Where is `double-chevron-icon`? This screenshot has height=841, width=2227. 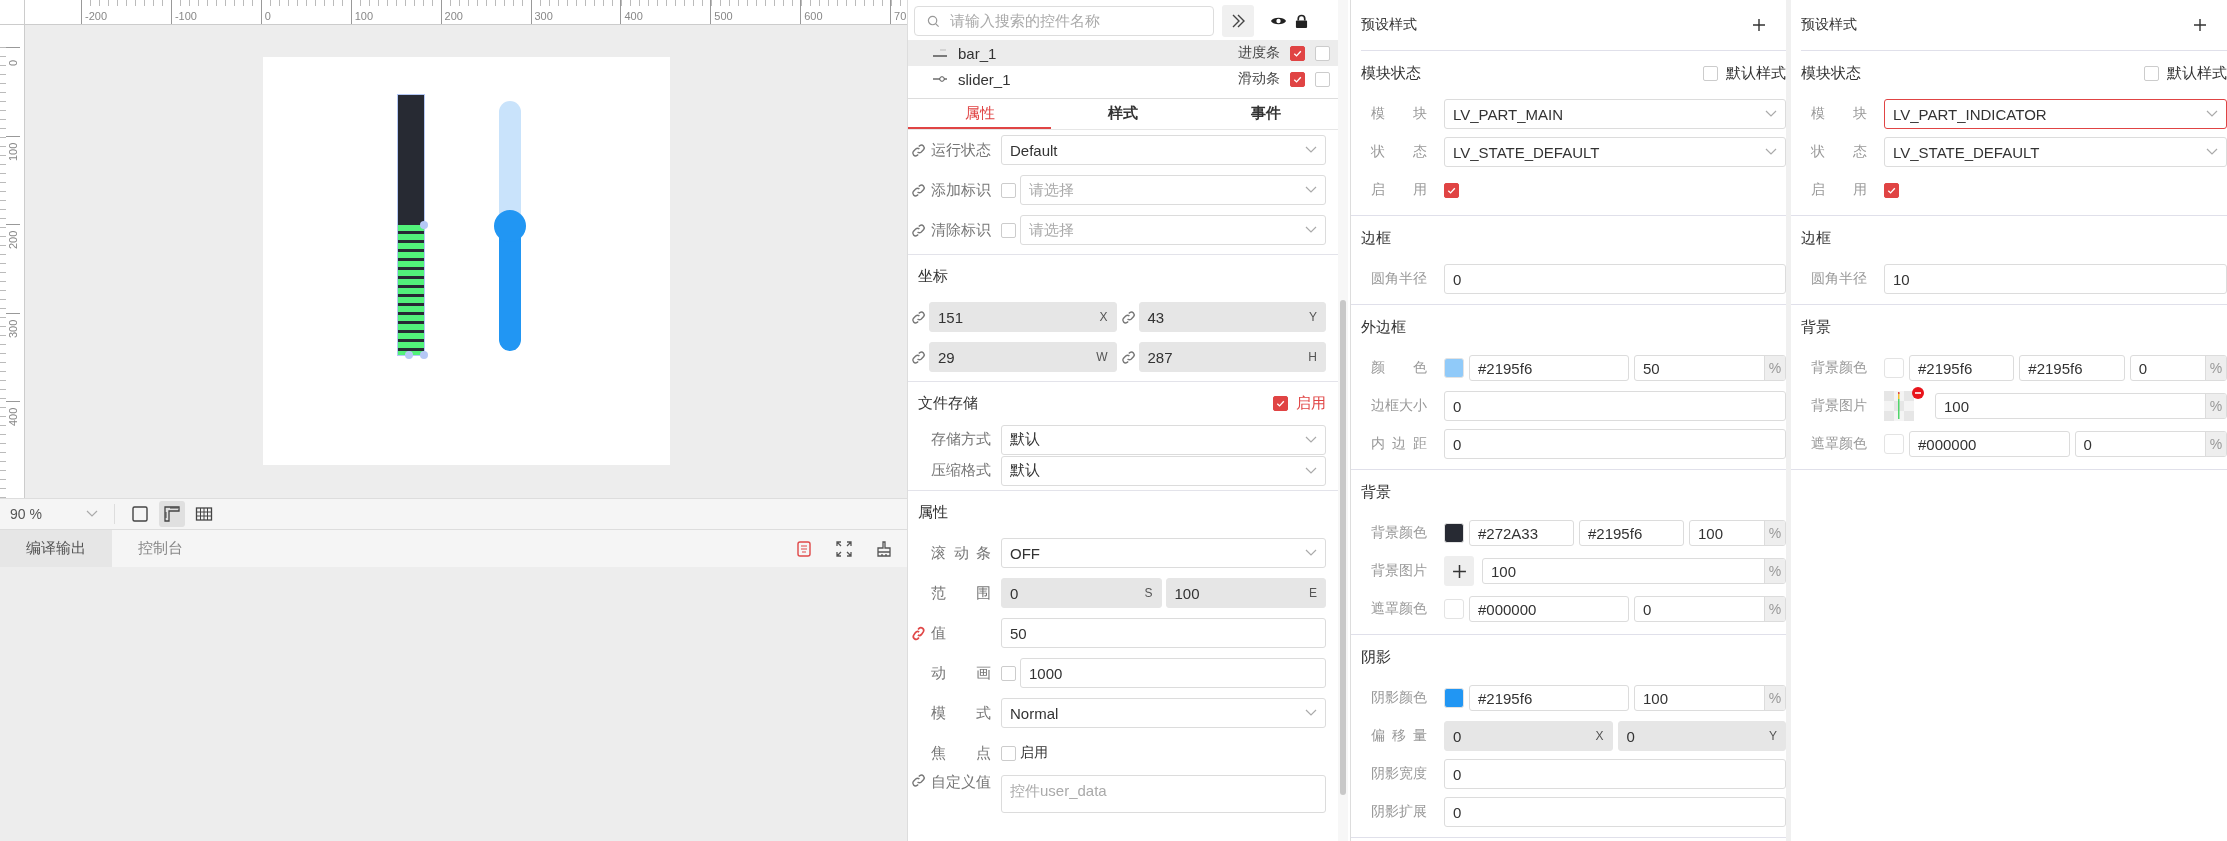 double-chevron-icon is located at coordinates (1238, 21).